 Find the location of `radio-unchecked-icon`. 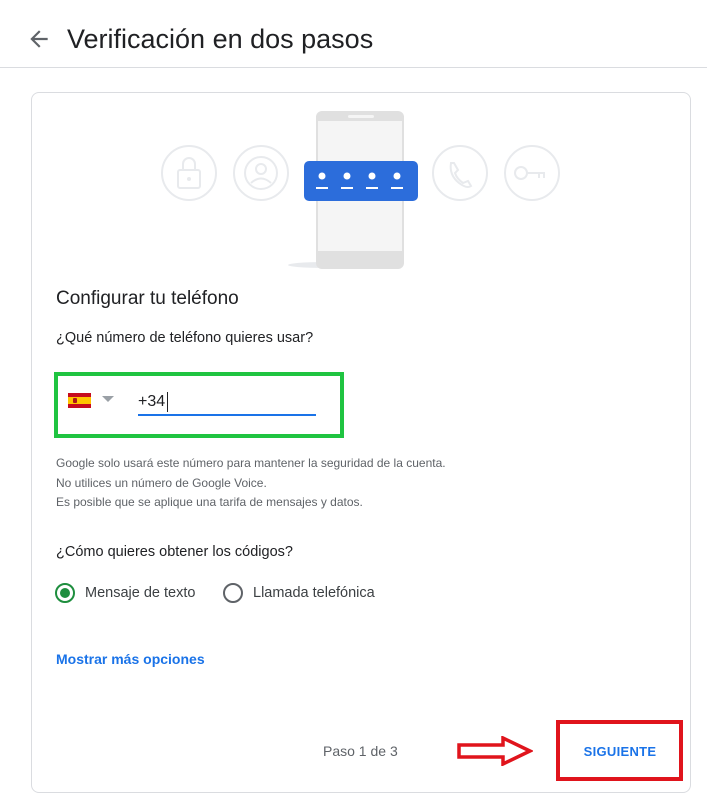

radio-unchecked-icon is located at coordinates (233, 593).